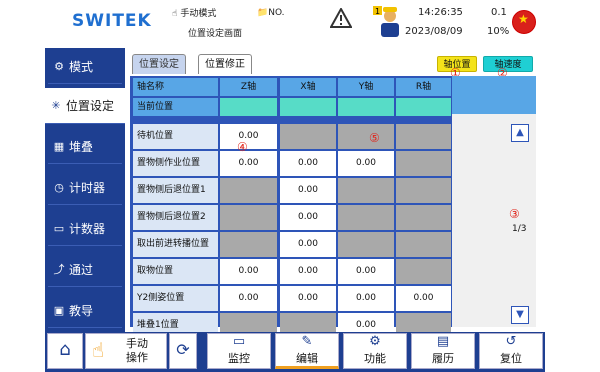 Image resolution: width=600 pixels, height=372 pixels. What do you see at coordinates (175, 271) in the screenshot?
I see `row-label: 取物位置` at bounding box center [175, 271].